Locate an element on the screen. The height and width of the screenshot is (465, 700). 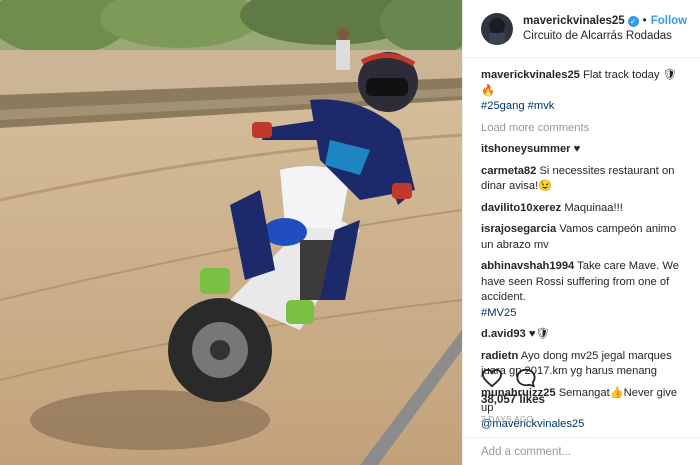
comment-hashtag: #MV25 is located at coordinates (498, 313).